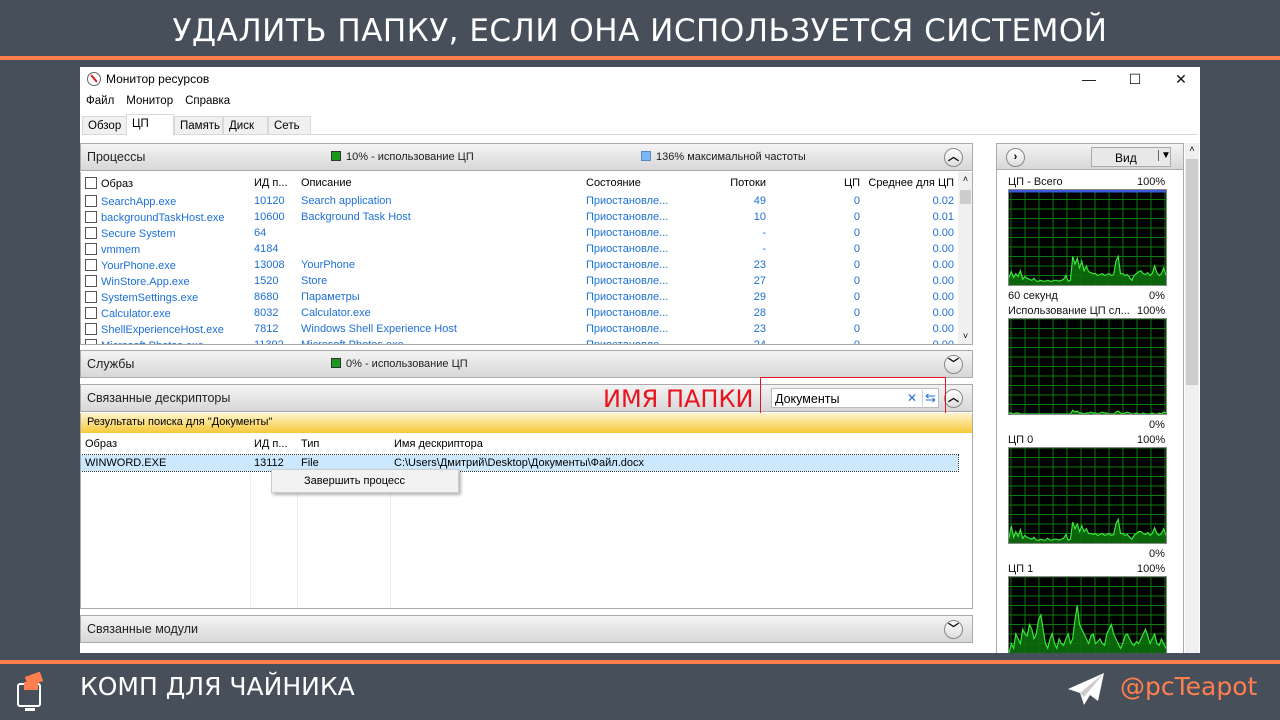  Describe the element at coordinates (104, 125) in the screenshot. I see `tab-overview: Обзор` at that location.